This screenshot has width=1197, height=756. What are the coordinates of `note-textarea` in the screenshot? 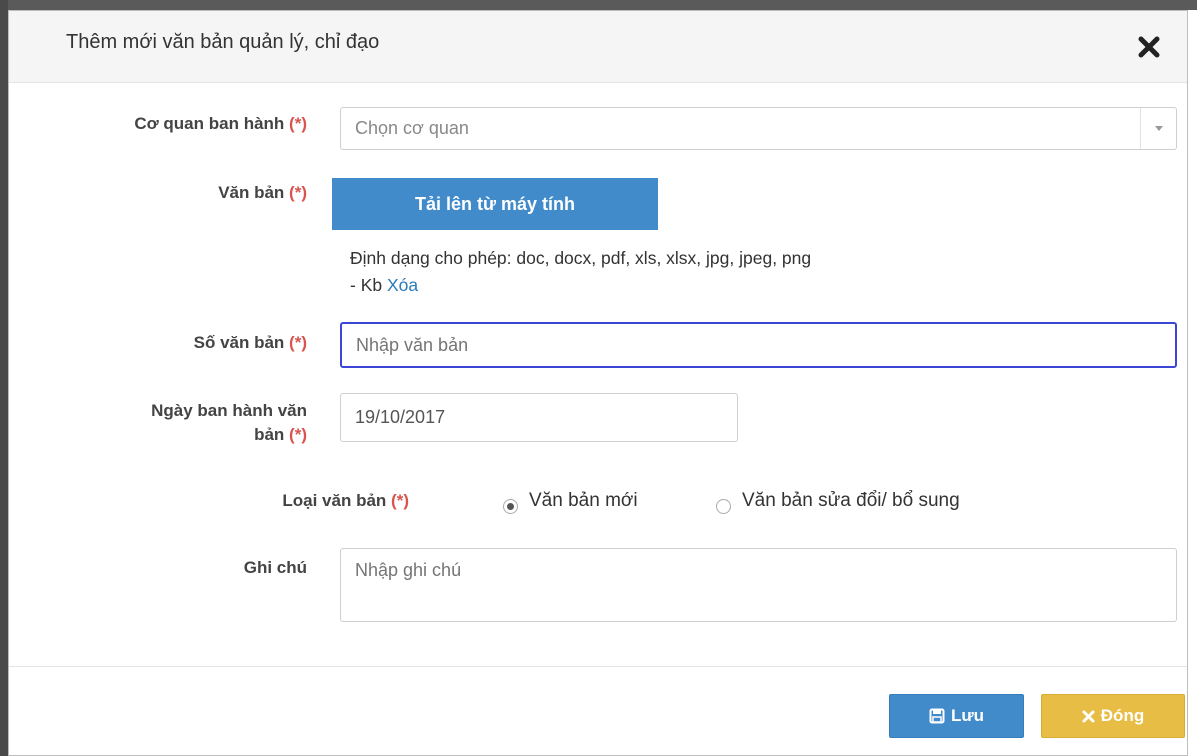 It's located at (758, 585).